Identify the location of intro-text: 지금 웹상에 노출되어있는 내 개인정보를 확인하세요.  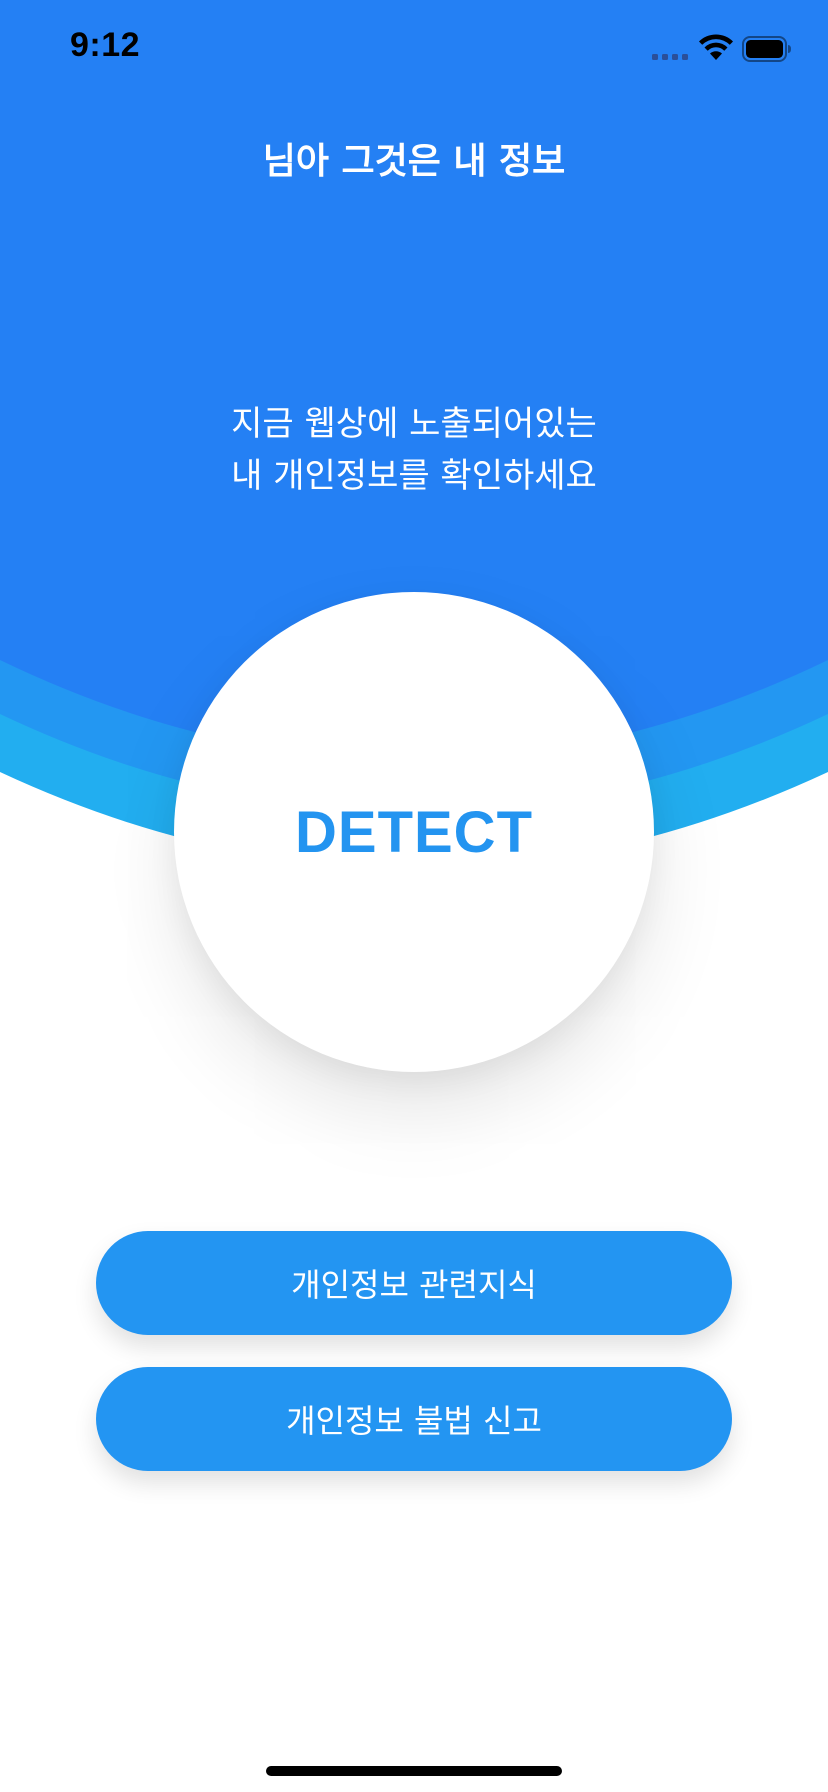
(414, 450).